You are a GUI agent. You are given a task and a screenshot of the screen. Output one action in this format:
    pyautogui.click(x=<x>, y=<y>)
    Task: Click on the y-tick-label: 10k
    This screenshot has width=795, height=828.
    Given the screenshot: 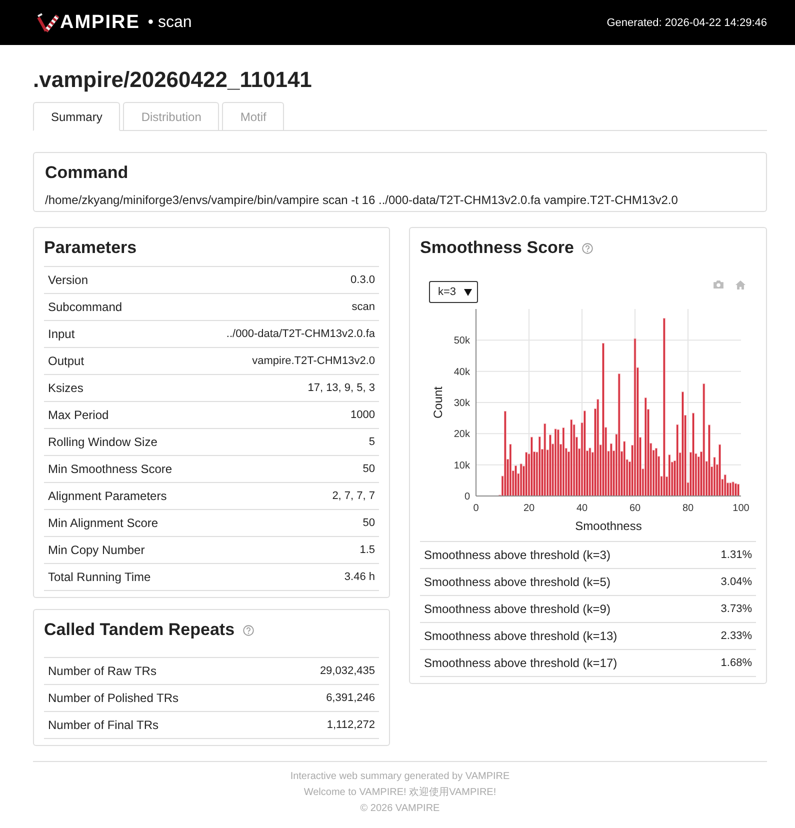 What is the action you would take?
    pyautogui.click(x=462, y=466)
    